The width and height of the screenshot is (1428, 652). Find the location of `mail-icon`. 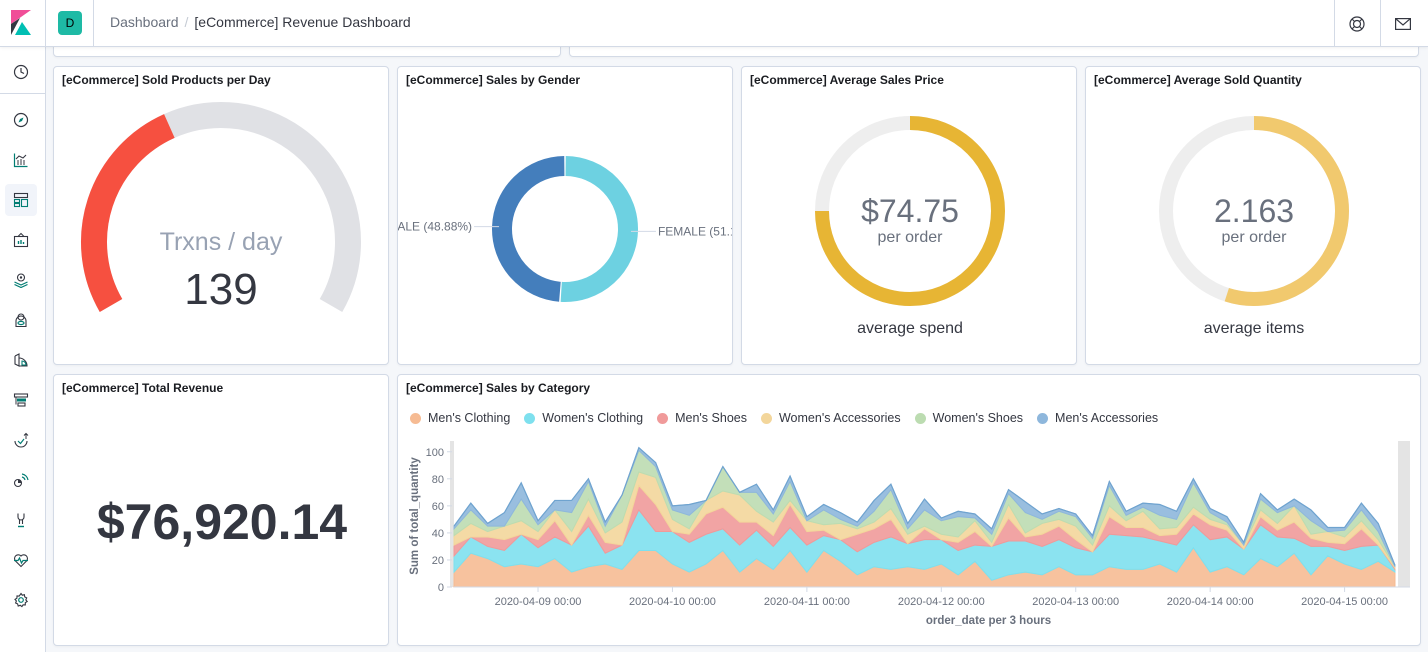

mail-icon is located at coordinates (1403, 23).